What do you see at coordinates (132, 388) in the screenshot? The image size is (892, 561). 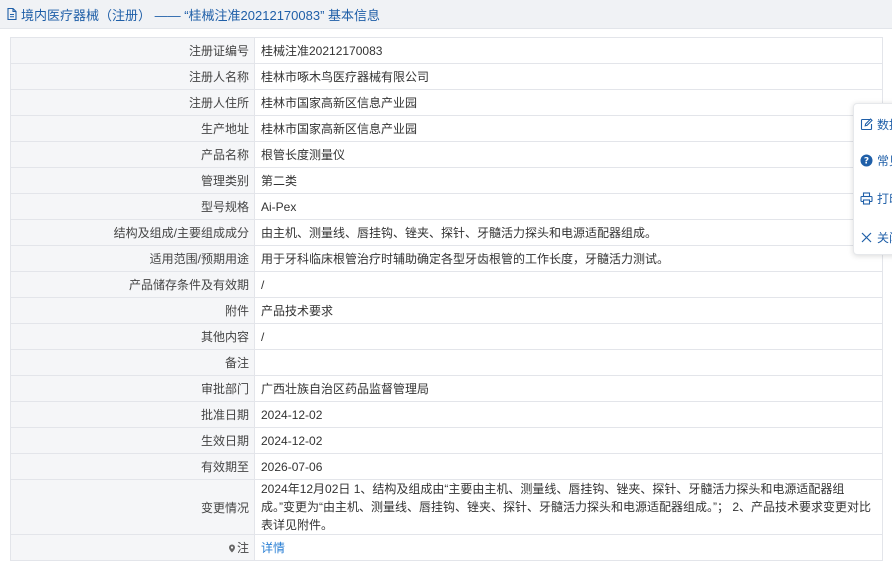 I see `field-label: 审批部门` at bounding box center [132, 388].